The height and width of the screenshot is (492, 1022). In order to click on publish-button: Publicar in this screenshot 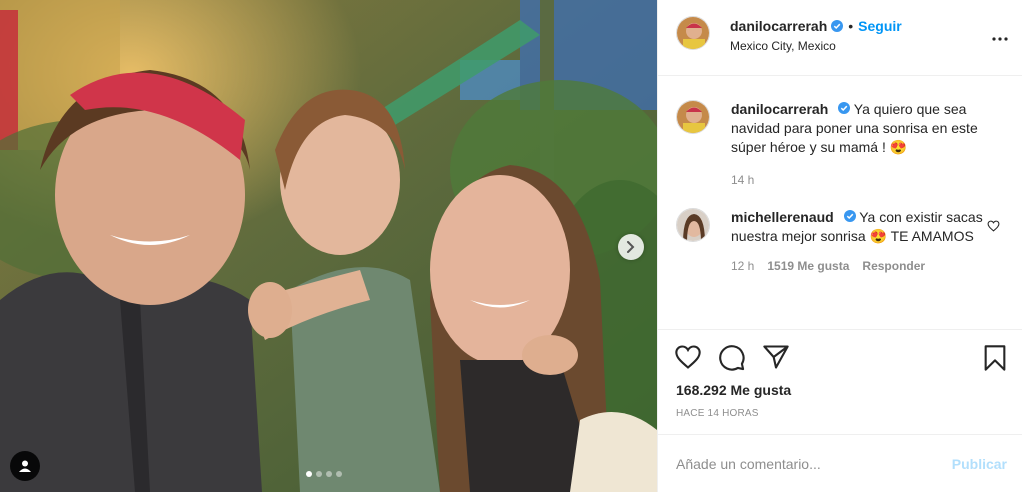, I will do `click(979, 464)`.